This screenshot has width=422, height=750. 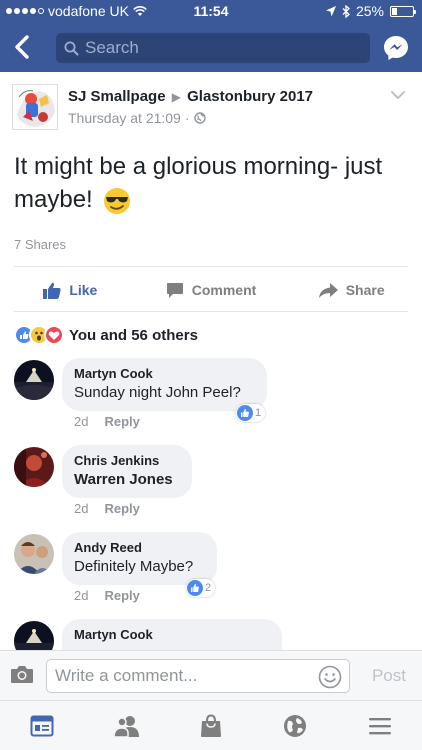 I want to click on search-input: Search, so click(x=213, y=48).